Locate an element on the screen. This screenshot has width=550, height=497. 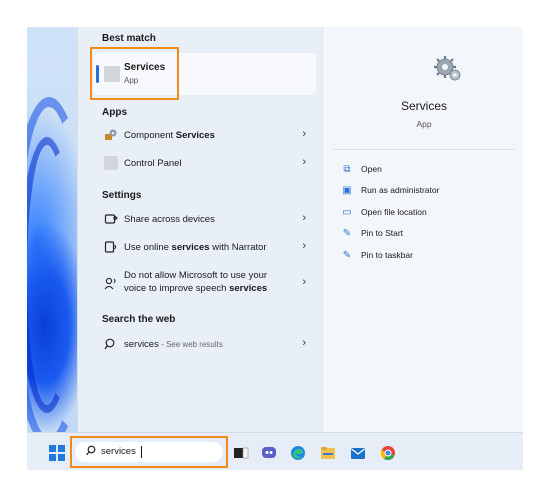
edge-icon is located at coordinates (298, 453).